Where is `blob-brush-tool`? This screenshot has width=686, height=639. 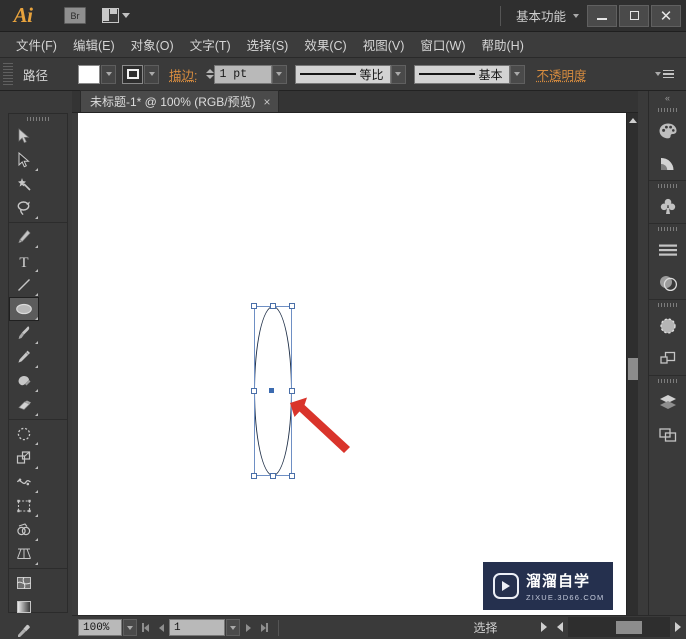
blob-brush-tool is located at coordinates (24, 381).